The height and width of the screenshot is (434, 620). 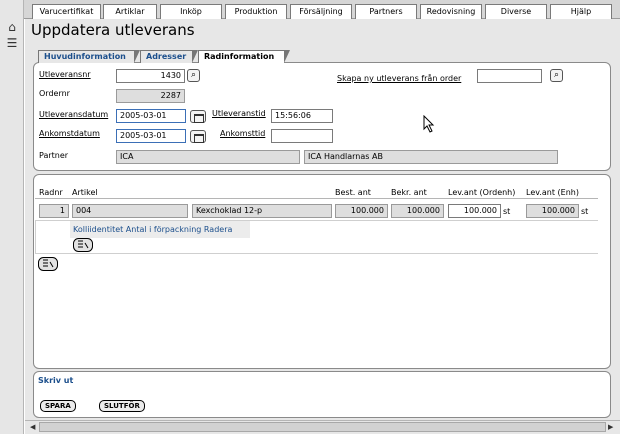 I want to click on skapa-search-button: ⌕, so click(x=556, y=75).